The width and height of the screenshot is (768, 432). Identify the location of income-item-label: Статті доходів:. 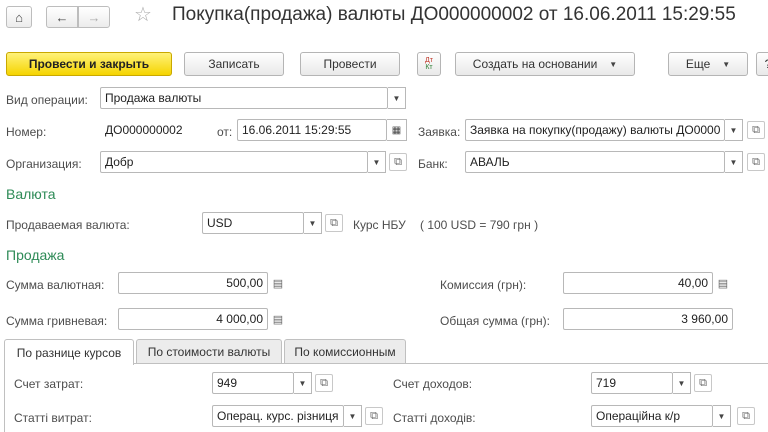
(434, 418).